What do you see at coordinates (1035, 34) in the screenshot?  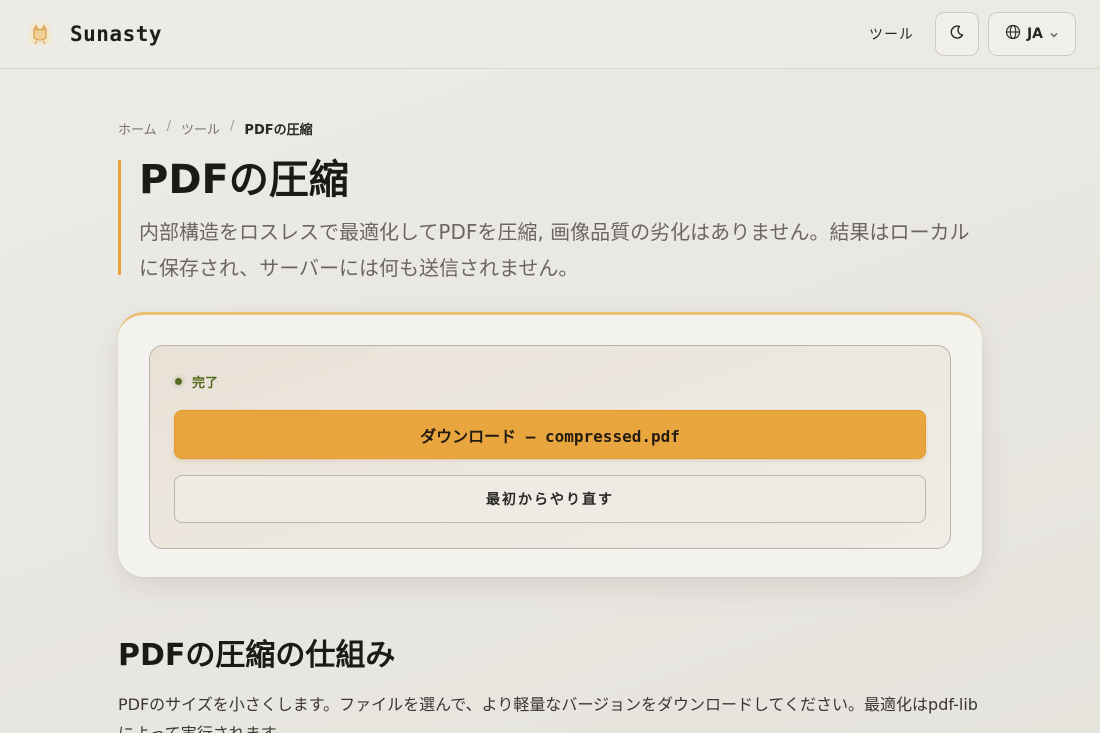 I see `language-label: JA` at bounding box center [1035, 34].